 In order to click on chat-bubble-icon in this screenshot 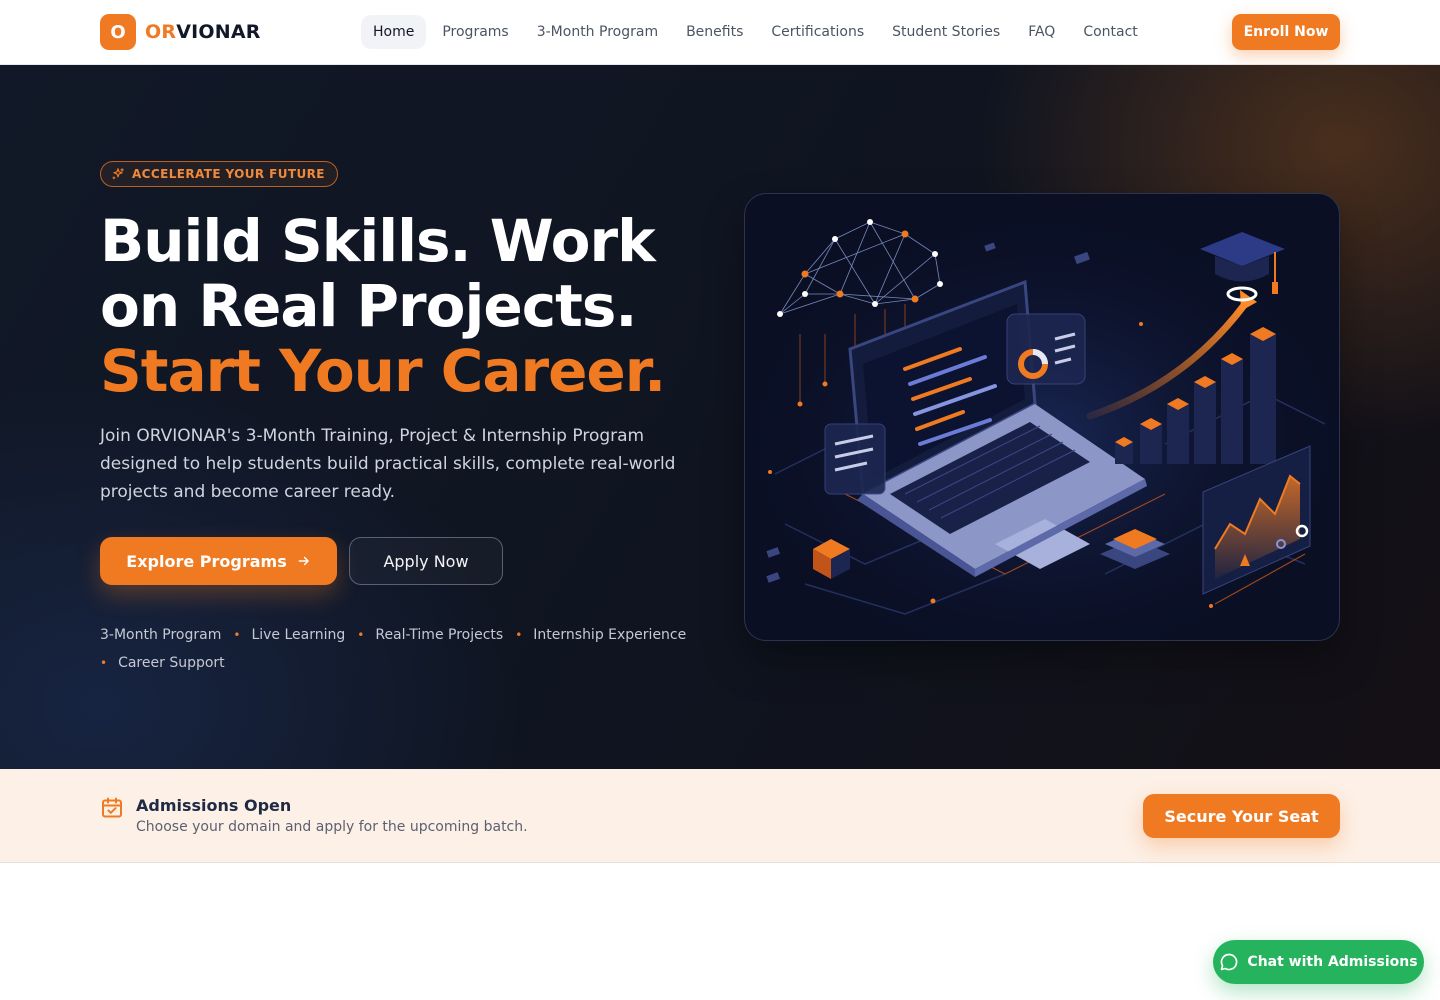, I will do `click(1229, 962)`.